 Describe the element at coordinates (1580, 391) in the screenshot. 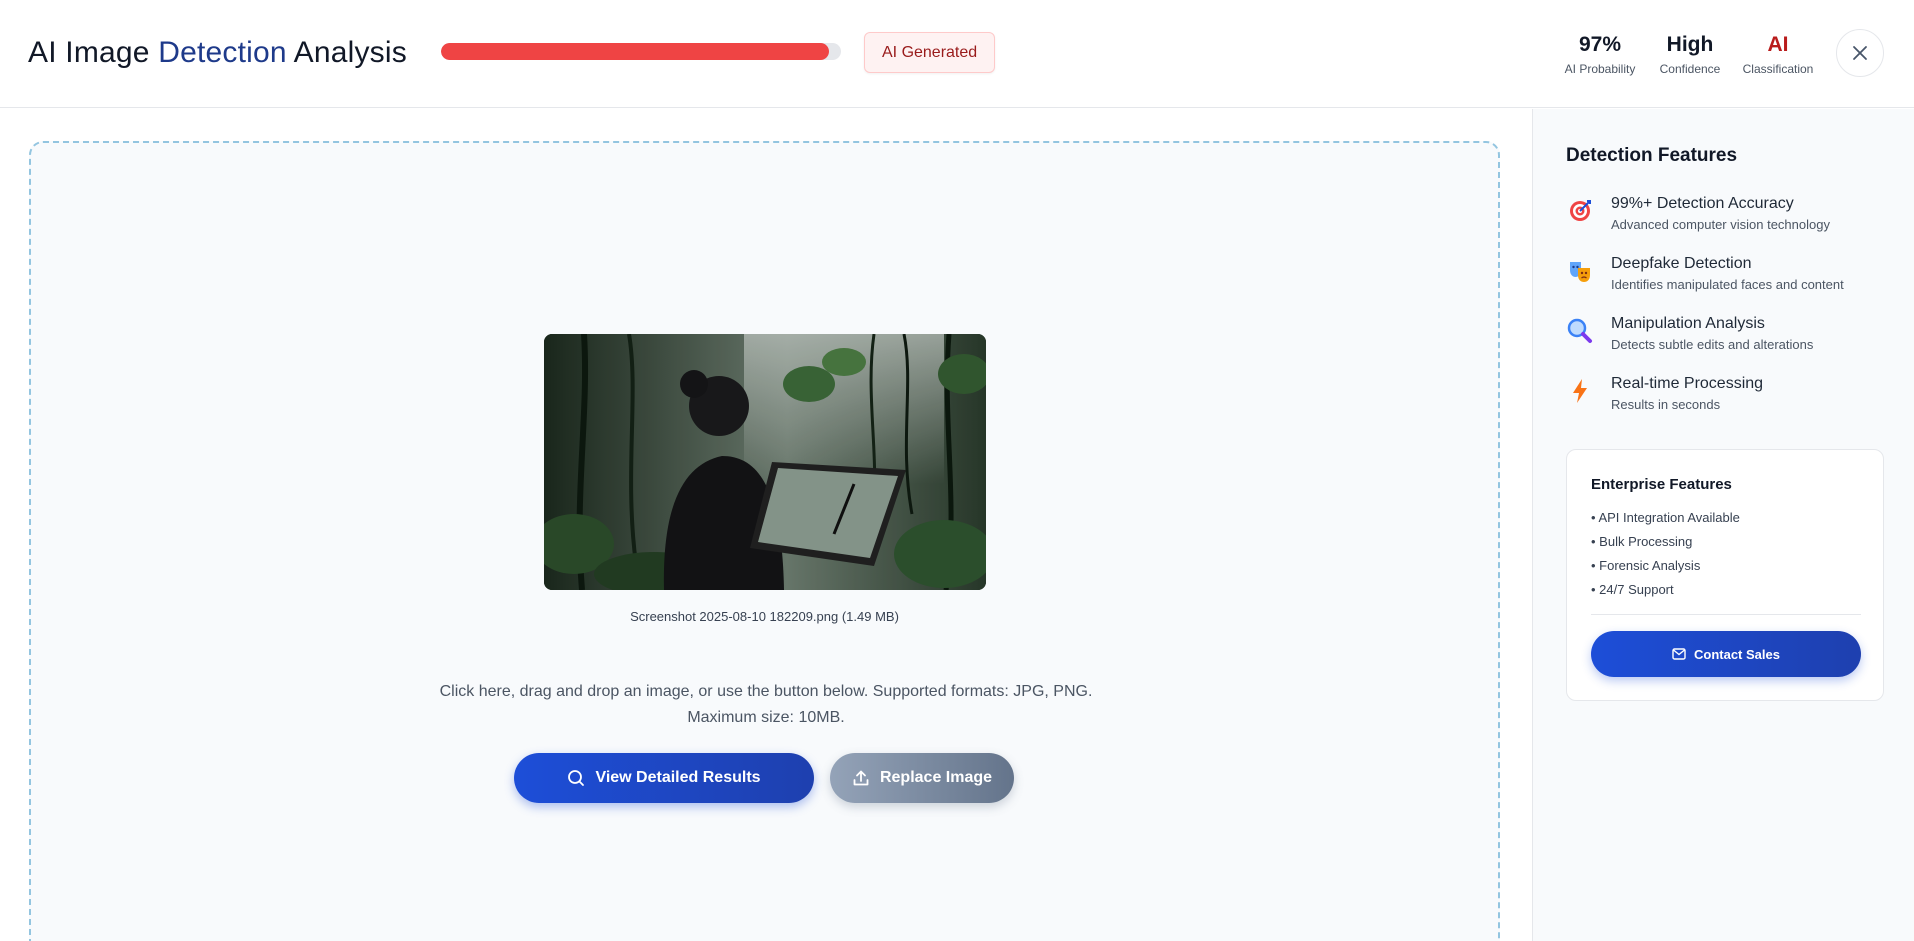

I see `lightning-icon` at that location.